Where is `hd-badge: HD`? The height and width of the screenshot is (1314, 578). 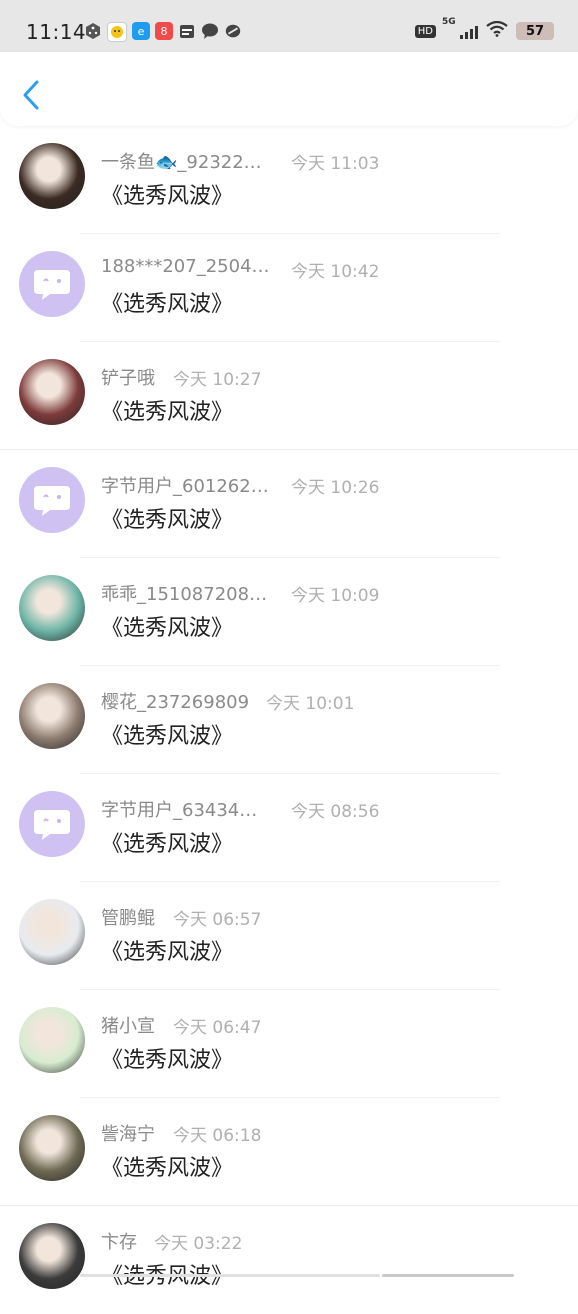
hd-badge: HD is located at coordinates (425, 31).